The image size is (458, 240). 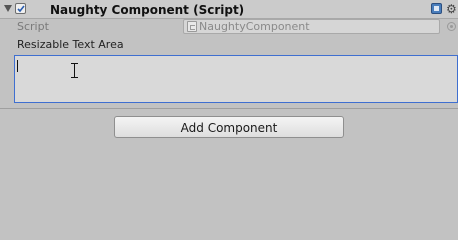 I want to click on add-component-button: Add Component, so click(x=229, y=127).